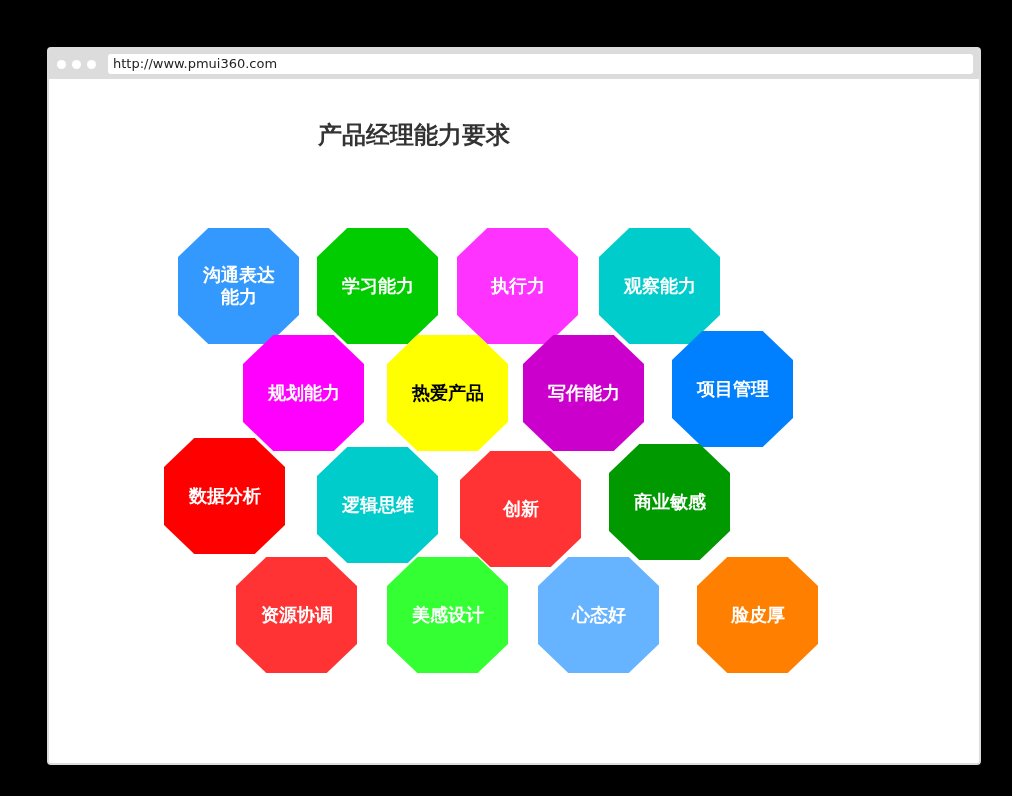 This screenshot has width=1012, height=796. I want to click on page-title: 产品经理能力要求, so click(414, 135).